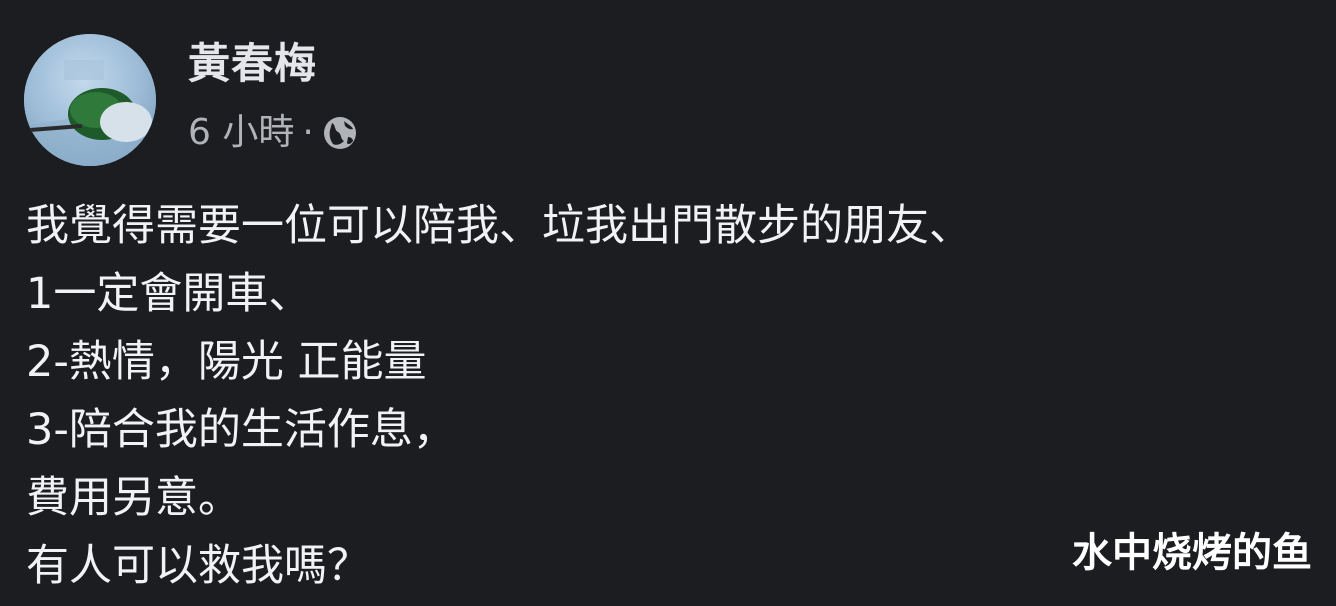 Image resolution: width=1336 pixels, height=606 pixels. I want to click on avatar, so click(90, 100).